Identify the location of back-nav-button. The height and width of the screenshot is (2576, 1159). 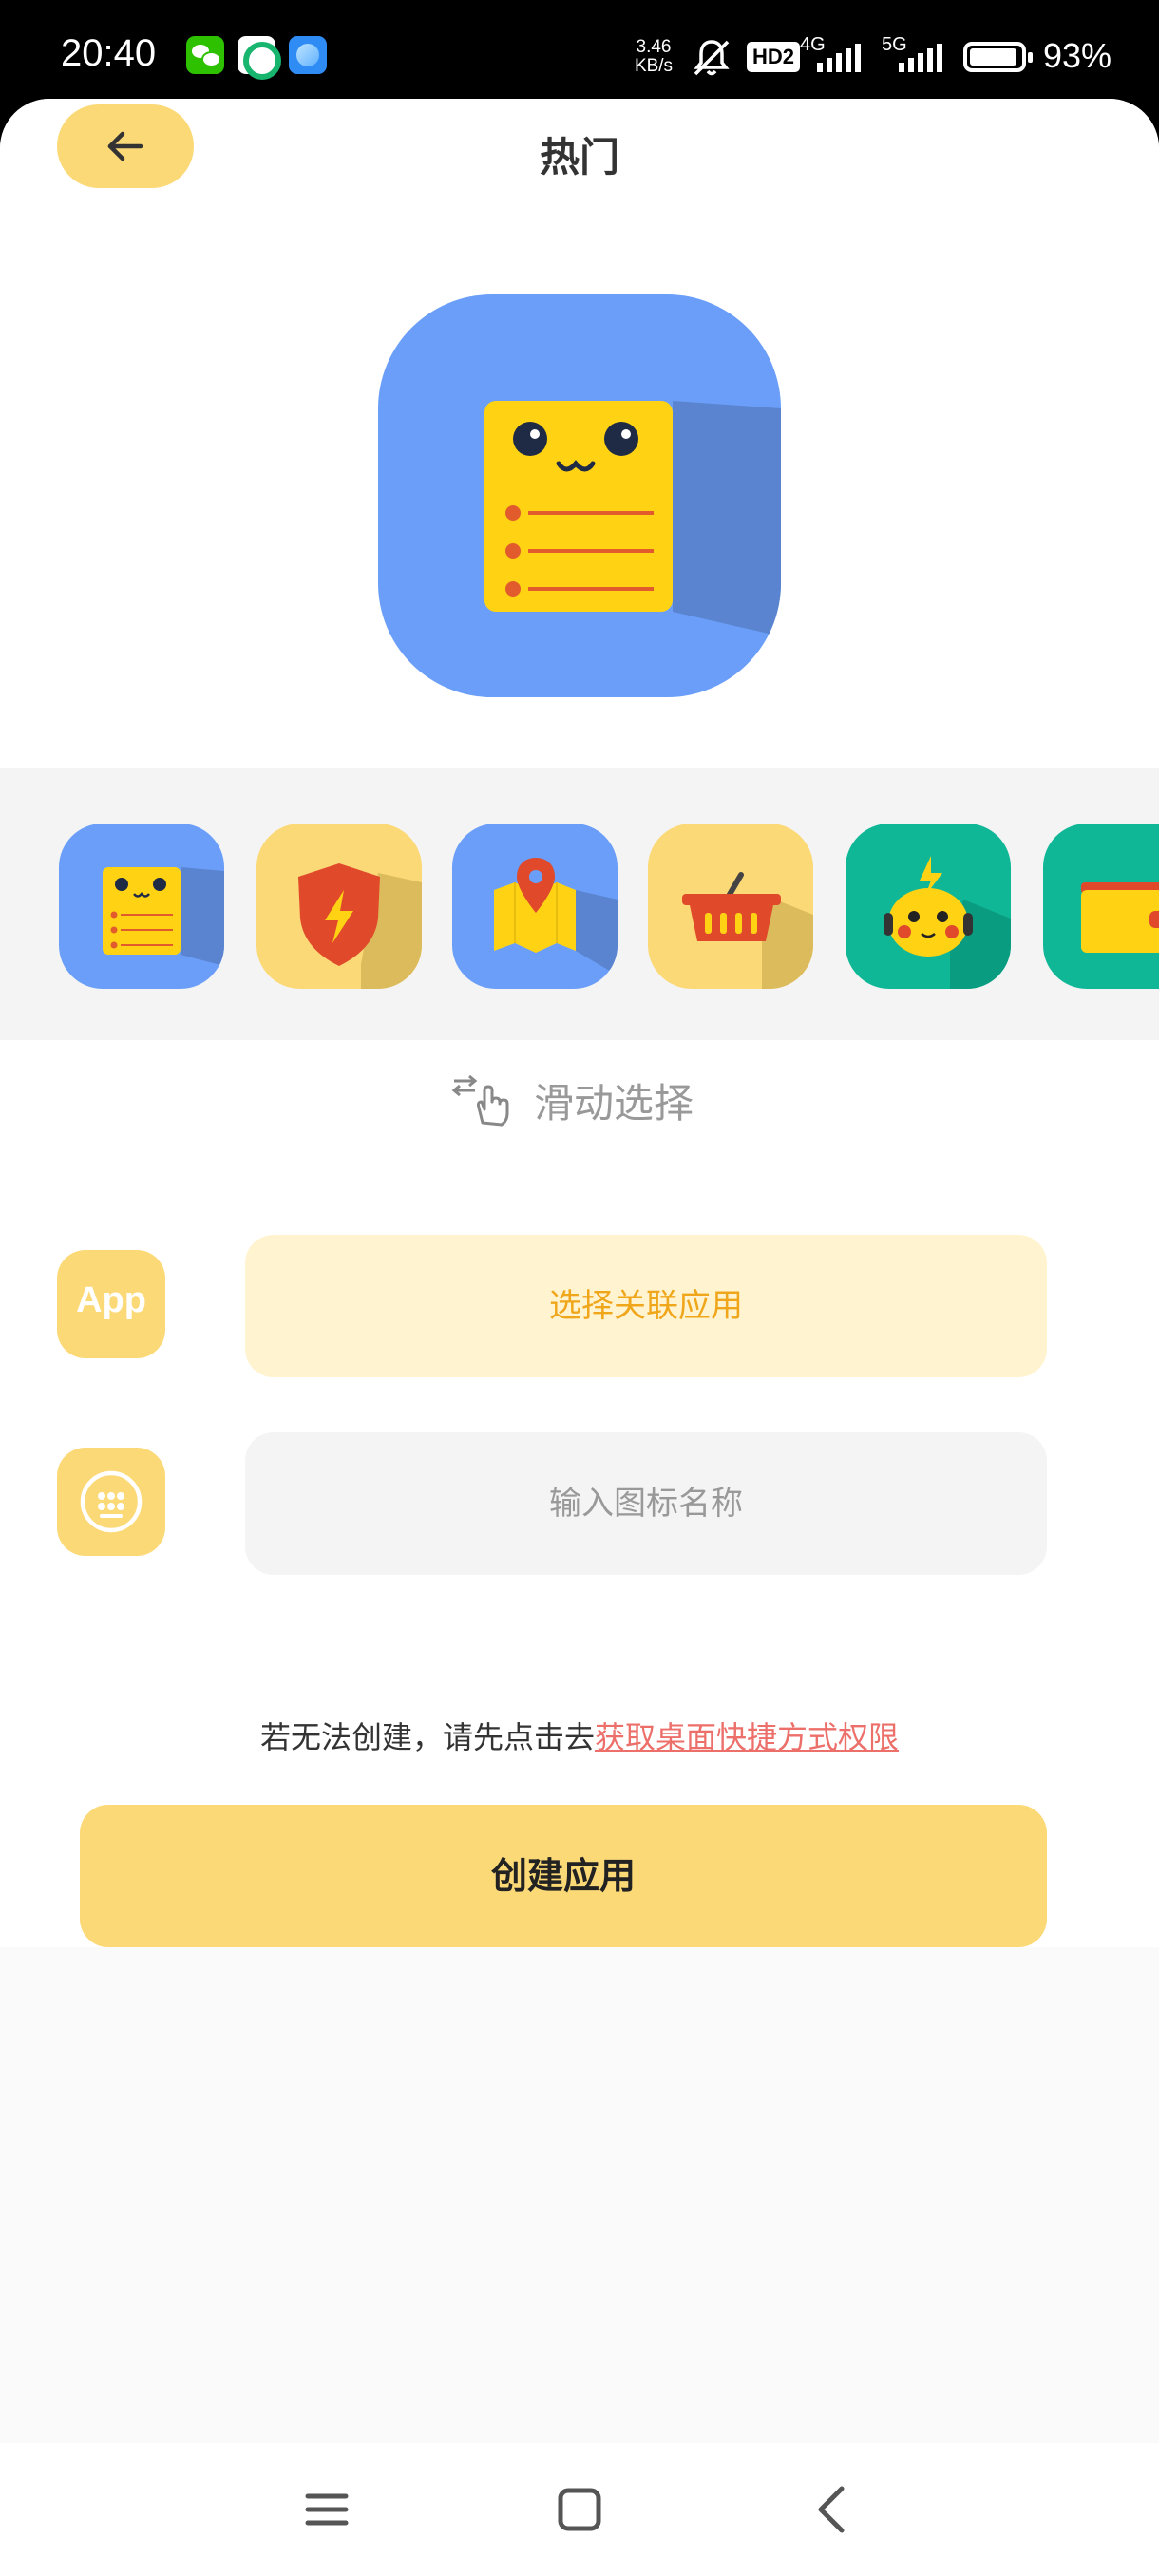
(832, 2509).